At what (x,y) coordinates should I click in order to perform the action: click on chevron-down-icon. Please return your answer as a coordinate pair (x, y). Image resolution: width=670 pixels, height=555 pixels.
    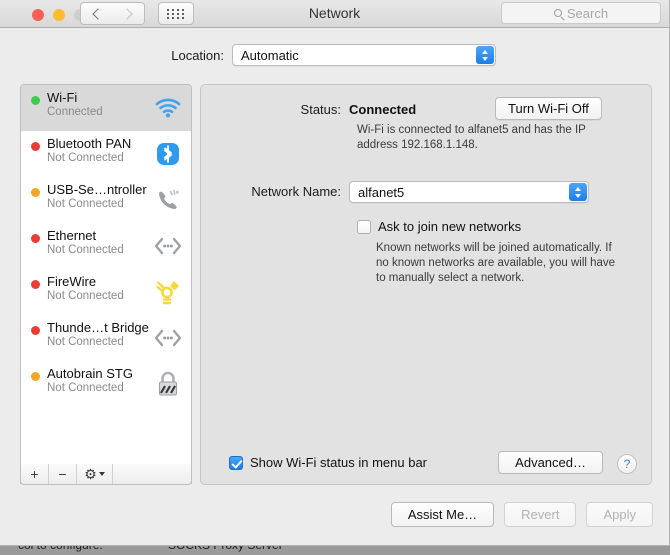
    Looking at the image, I should click on (101, 474).